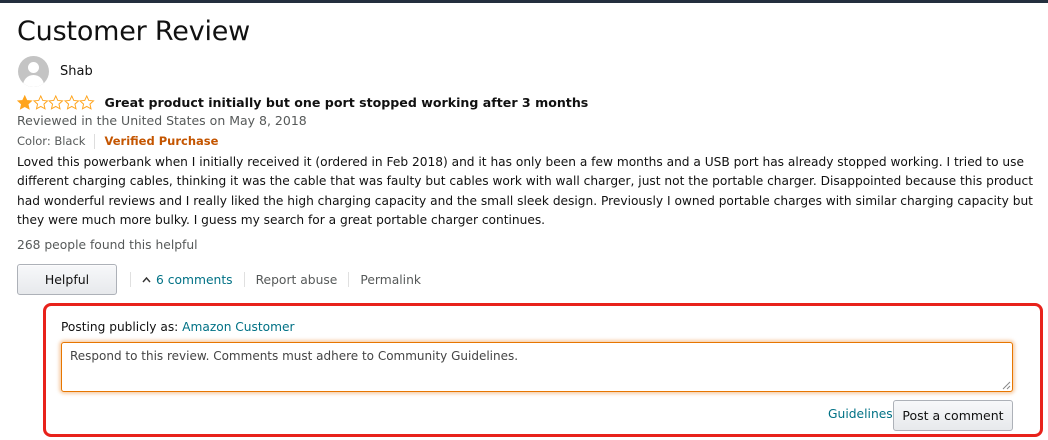 Image resolution: width=1048 pixels, height=440 pixels. I want to click on comments-link-label: 6 comments, so click(194, 280).